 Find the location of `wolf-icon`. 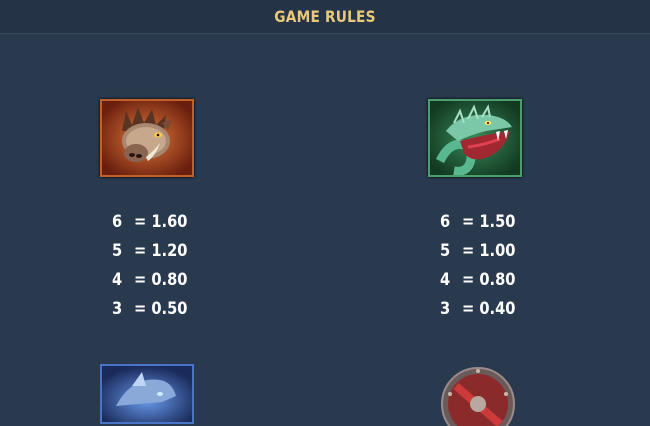

wolf-icon is located at coordinates (147, 394).